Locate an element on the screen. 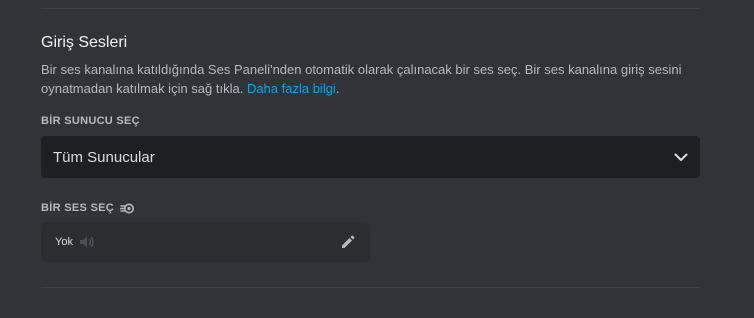 The width and height of the screenshot is (754, 318). server-select-dropdown: Tüm Sunucular is located at coordinates (370, 157).